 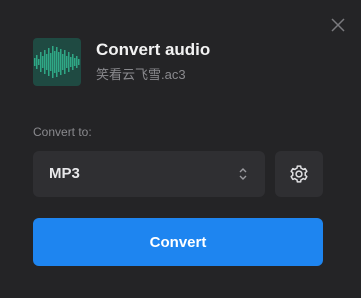 I want to click on chevron-up-down-icon, so click(x=243, y=174).